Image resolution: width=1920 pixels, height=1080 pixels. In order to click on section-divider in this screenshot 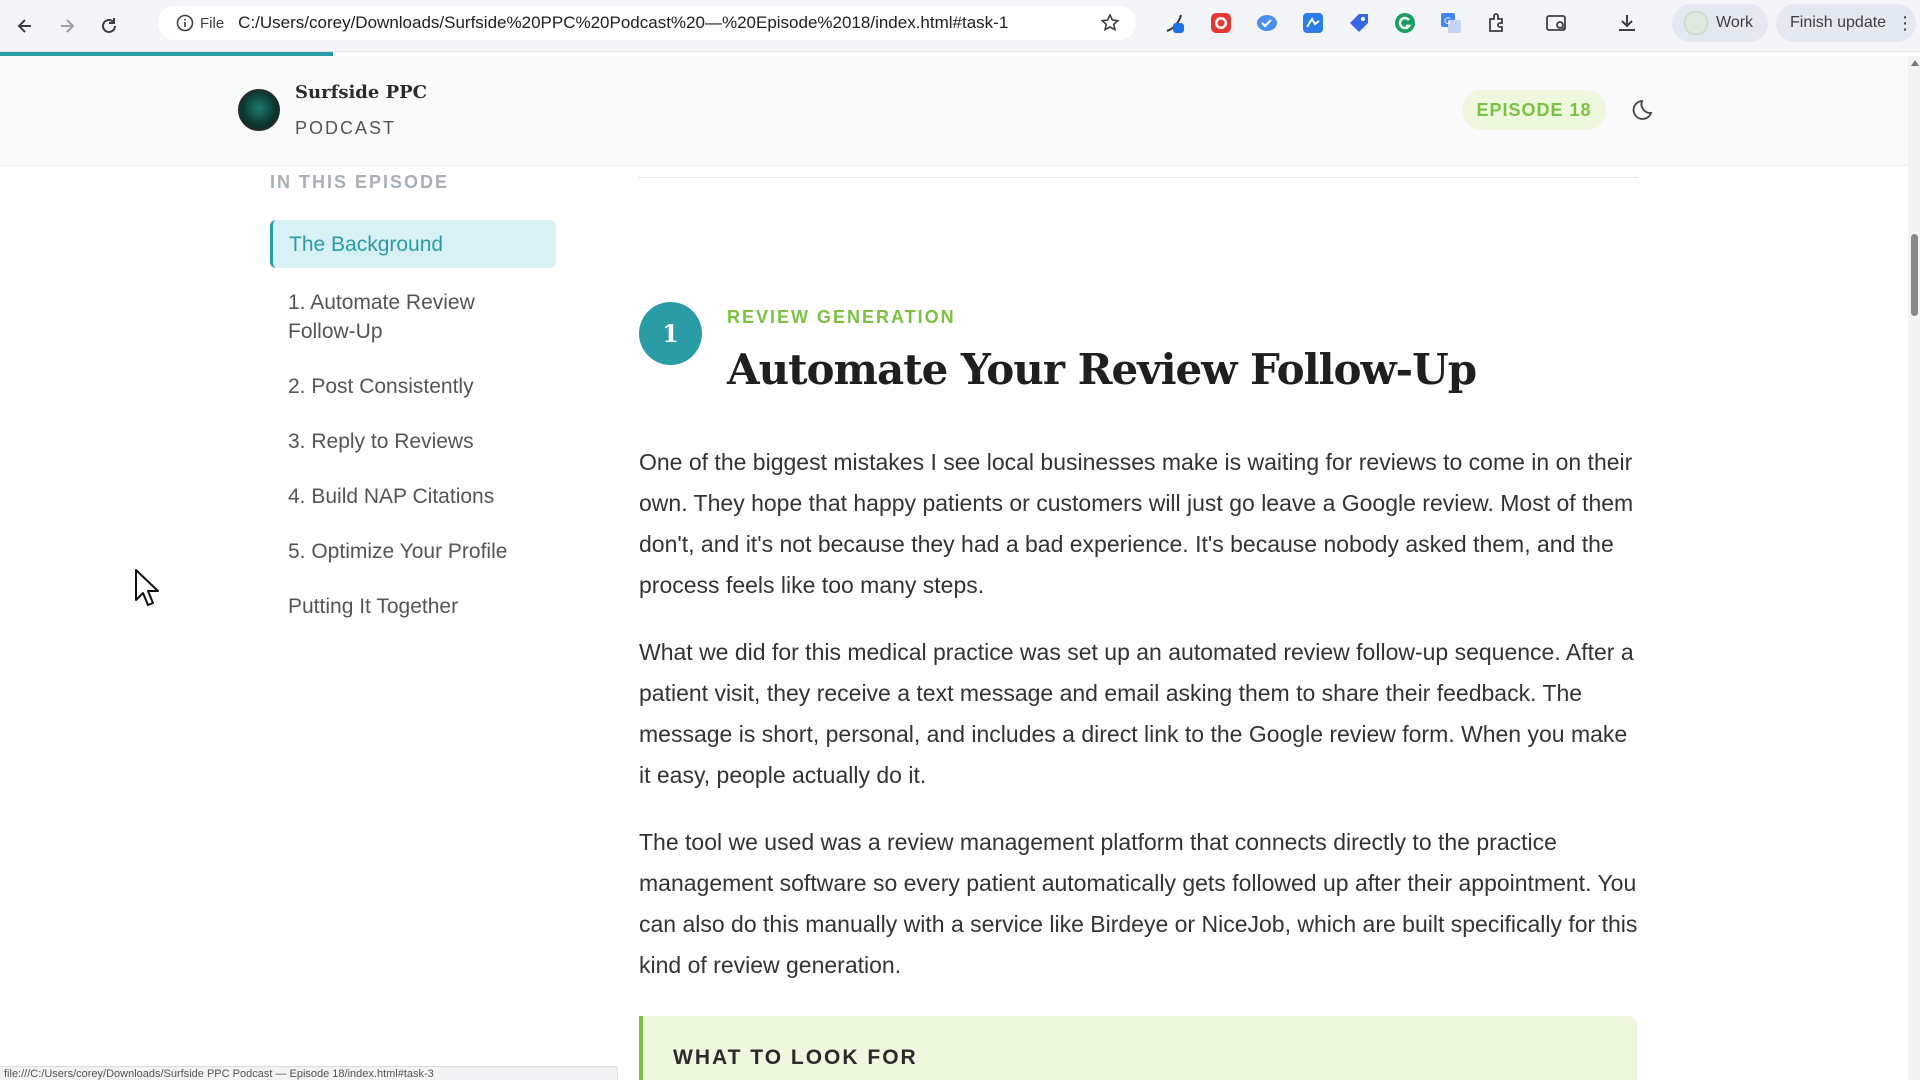, I will do `click(1138, 177)`.